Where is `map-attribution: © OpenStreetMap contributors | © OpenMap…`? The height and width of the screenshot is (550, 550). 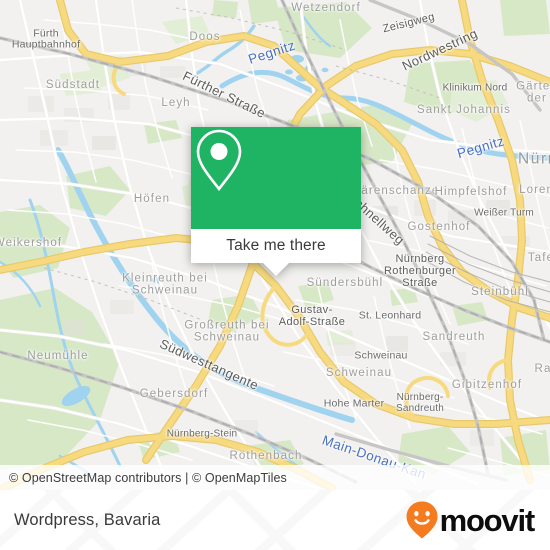 map-attribution: © OpenStreetMap contributors | © OpenMap… is located at coordinates (275, 477).